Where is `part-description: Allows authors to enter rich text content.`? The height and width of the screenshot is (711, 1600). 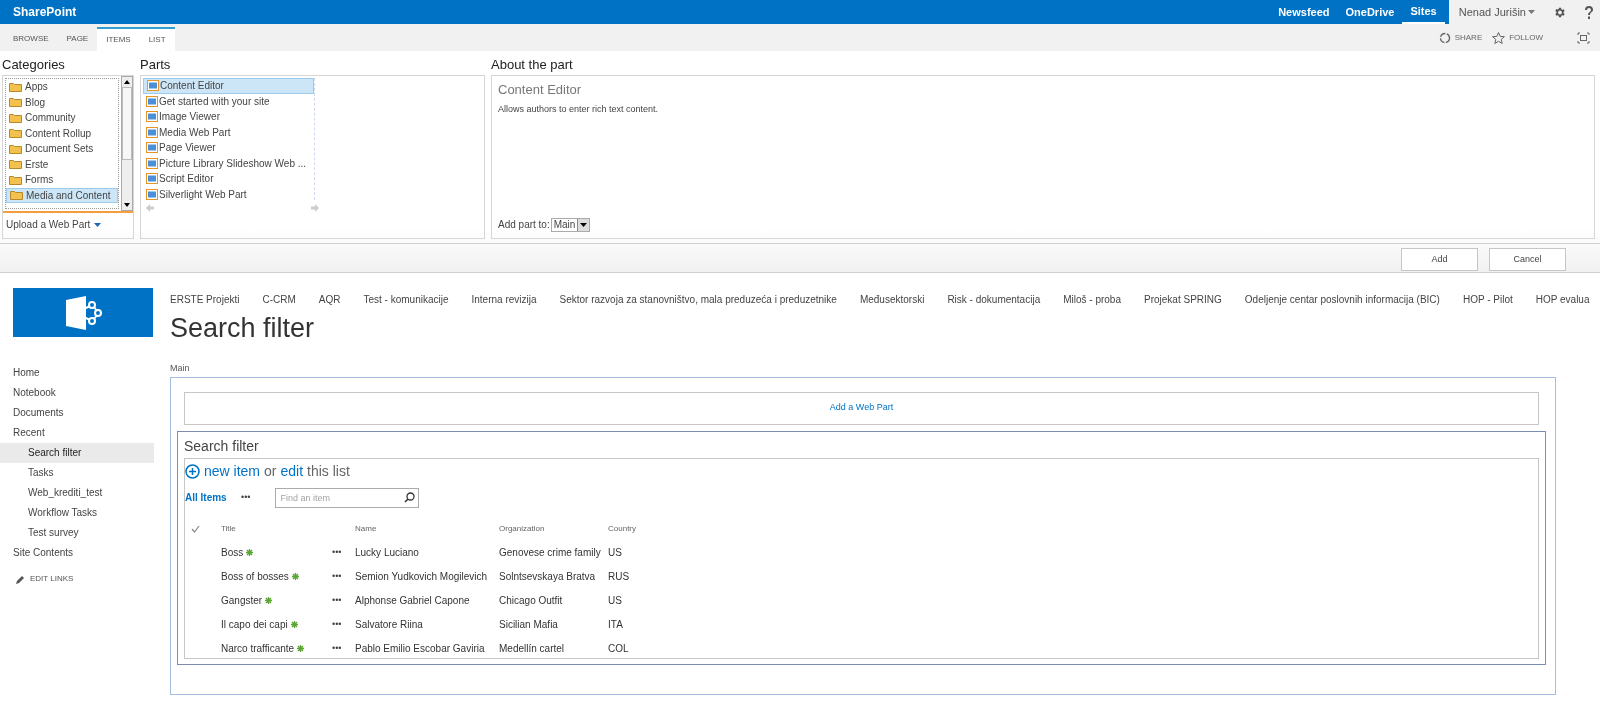 part-description: Allows authors to enter rich text content. is located at coordinates (579, 109).